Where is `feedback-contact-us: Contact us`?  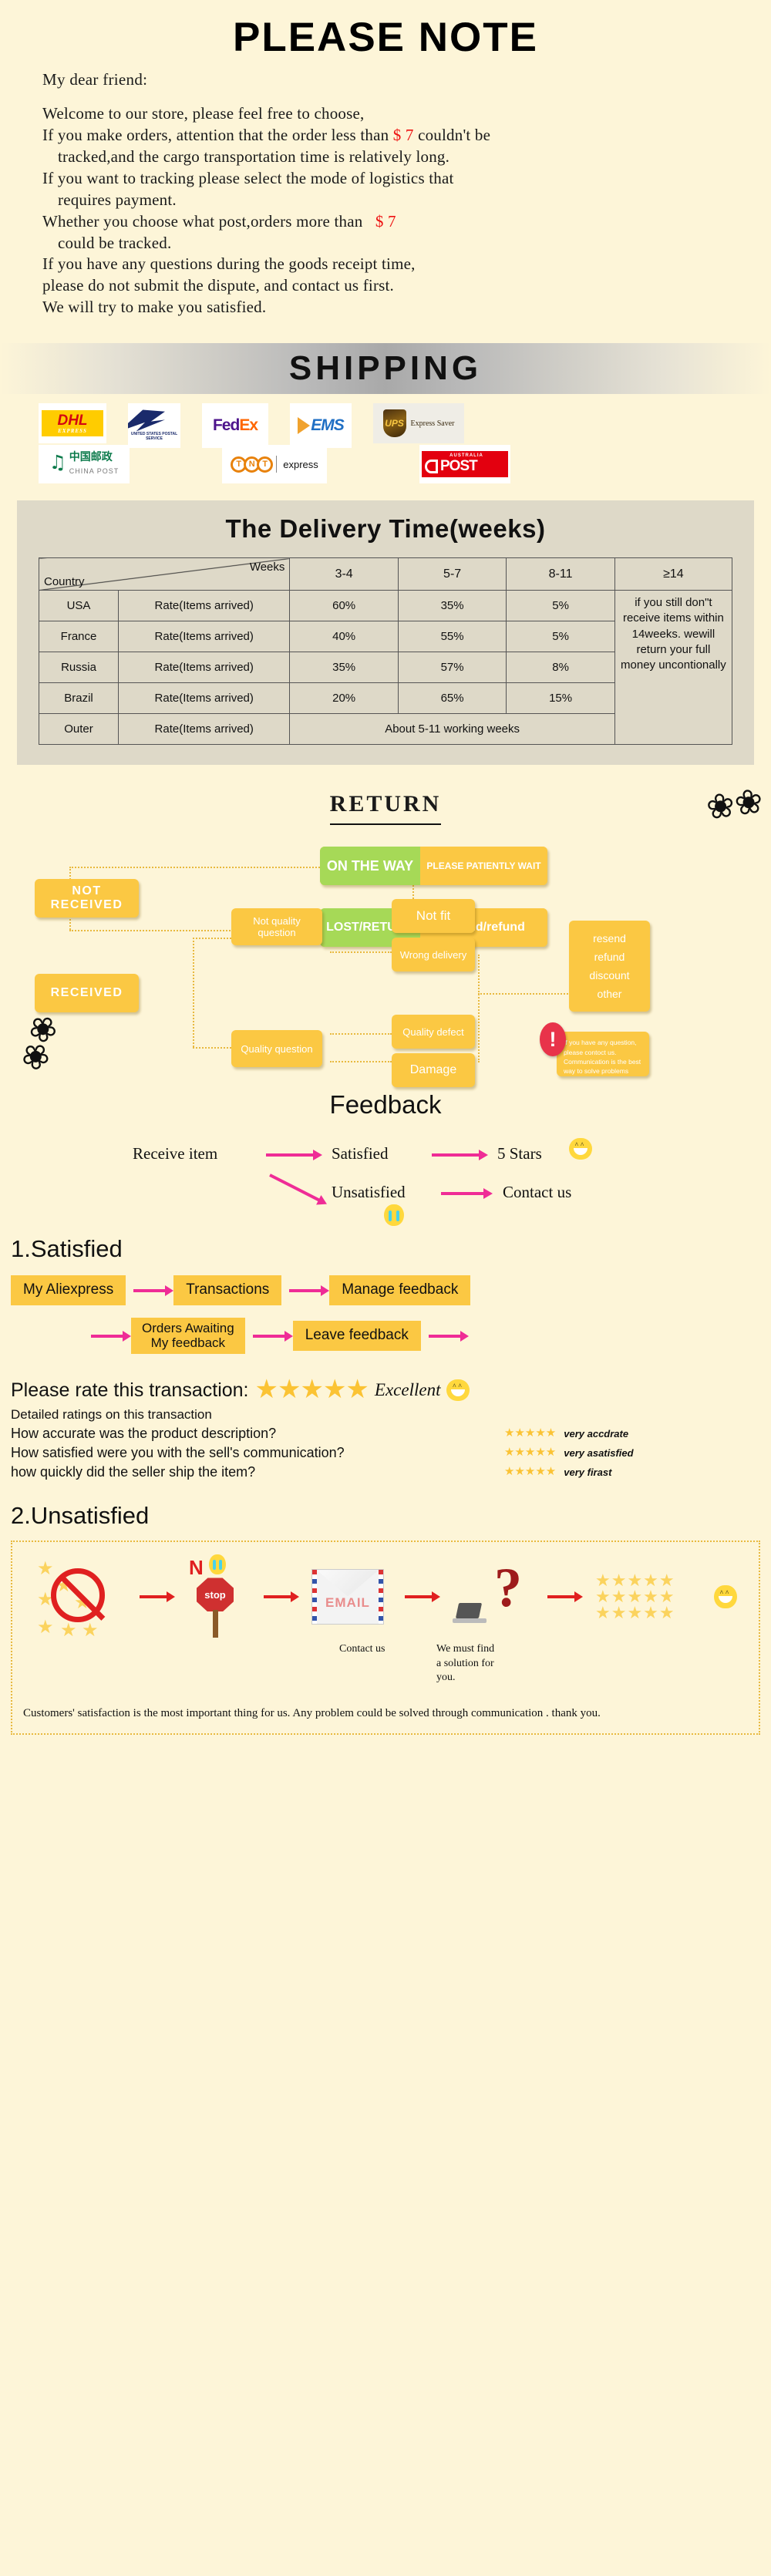 feedback-contact-us: Contact us is located at coordinates (537, 1192).